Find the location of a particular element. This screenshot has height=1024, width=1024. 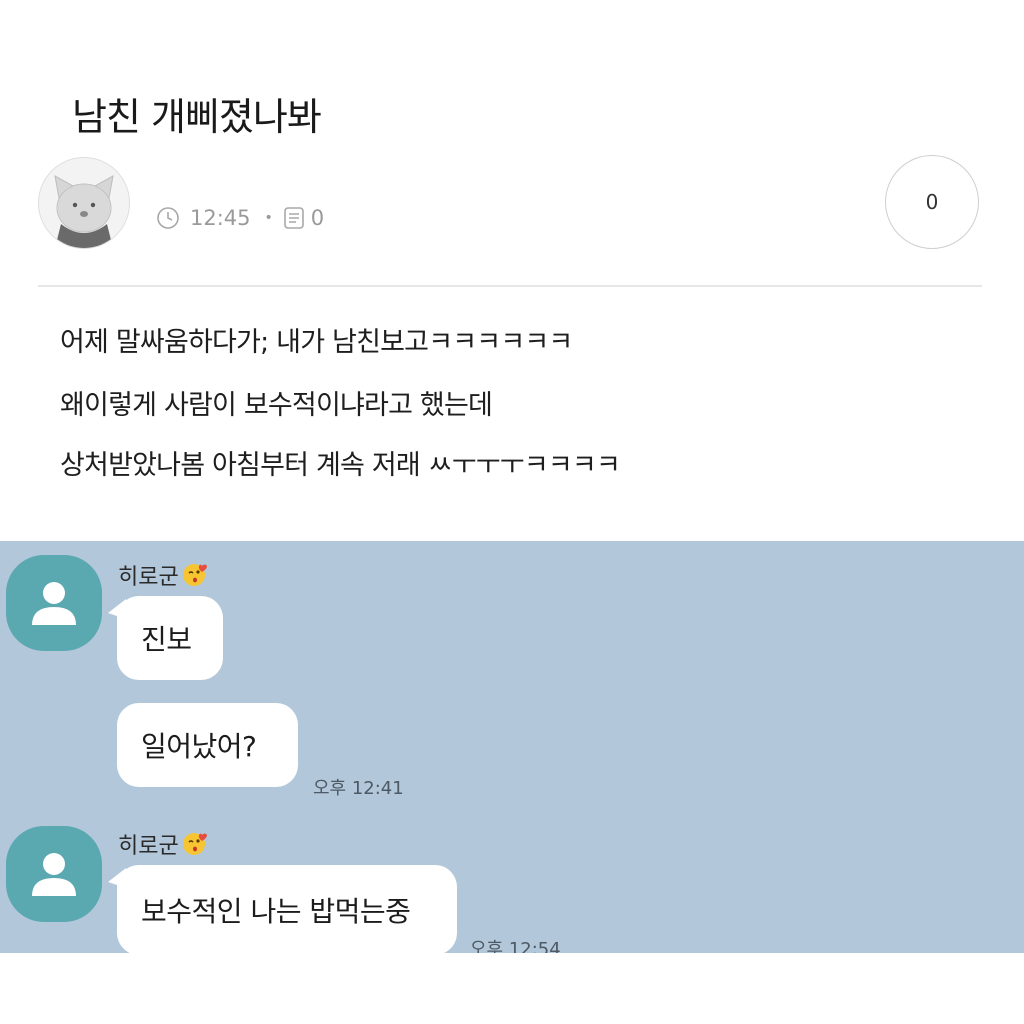

comment-icon is located at coordinates (293, 218).